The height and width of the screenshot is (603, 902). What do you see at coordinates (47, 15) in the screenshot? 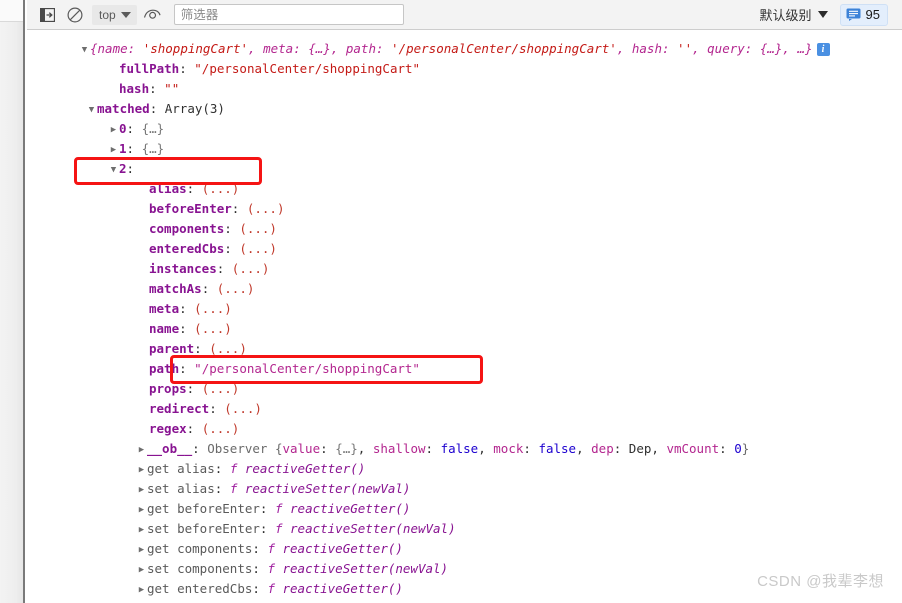
I see `panel-toggle-icon` at bounding box center [47, 15].